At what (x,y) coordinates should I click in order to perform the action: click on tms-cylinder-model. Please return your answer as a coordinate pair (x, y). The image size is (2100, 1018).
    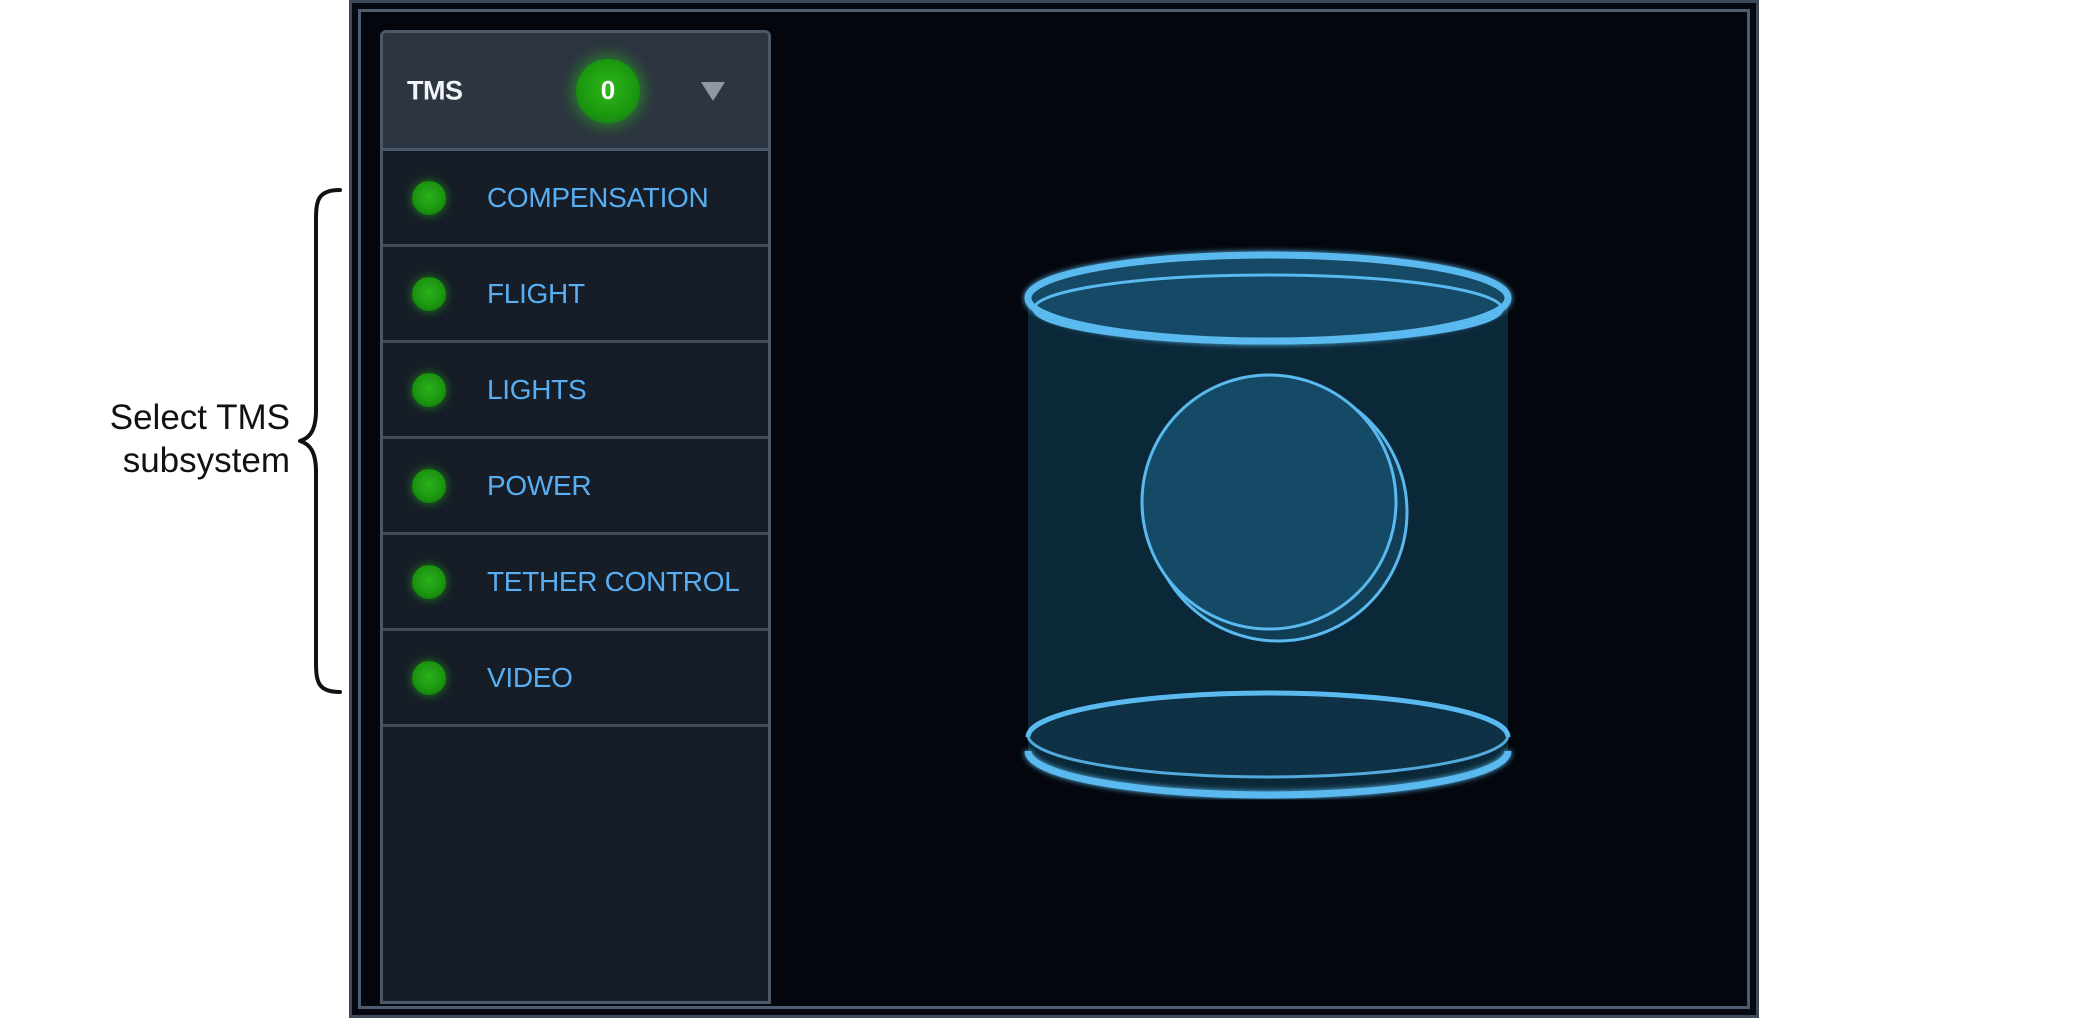
    Looking at the image, I should click on (1268, 525).